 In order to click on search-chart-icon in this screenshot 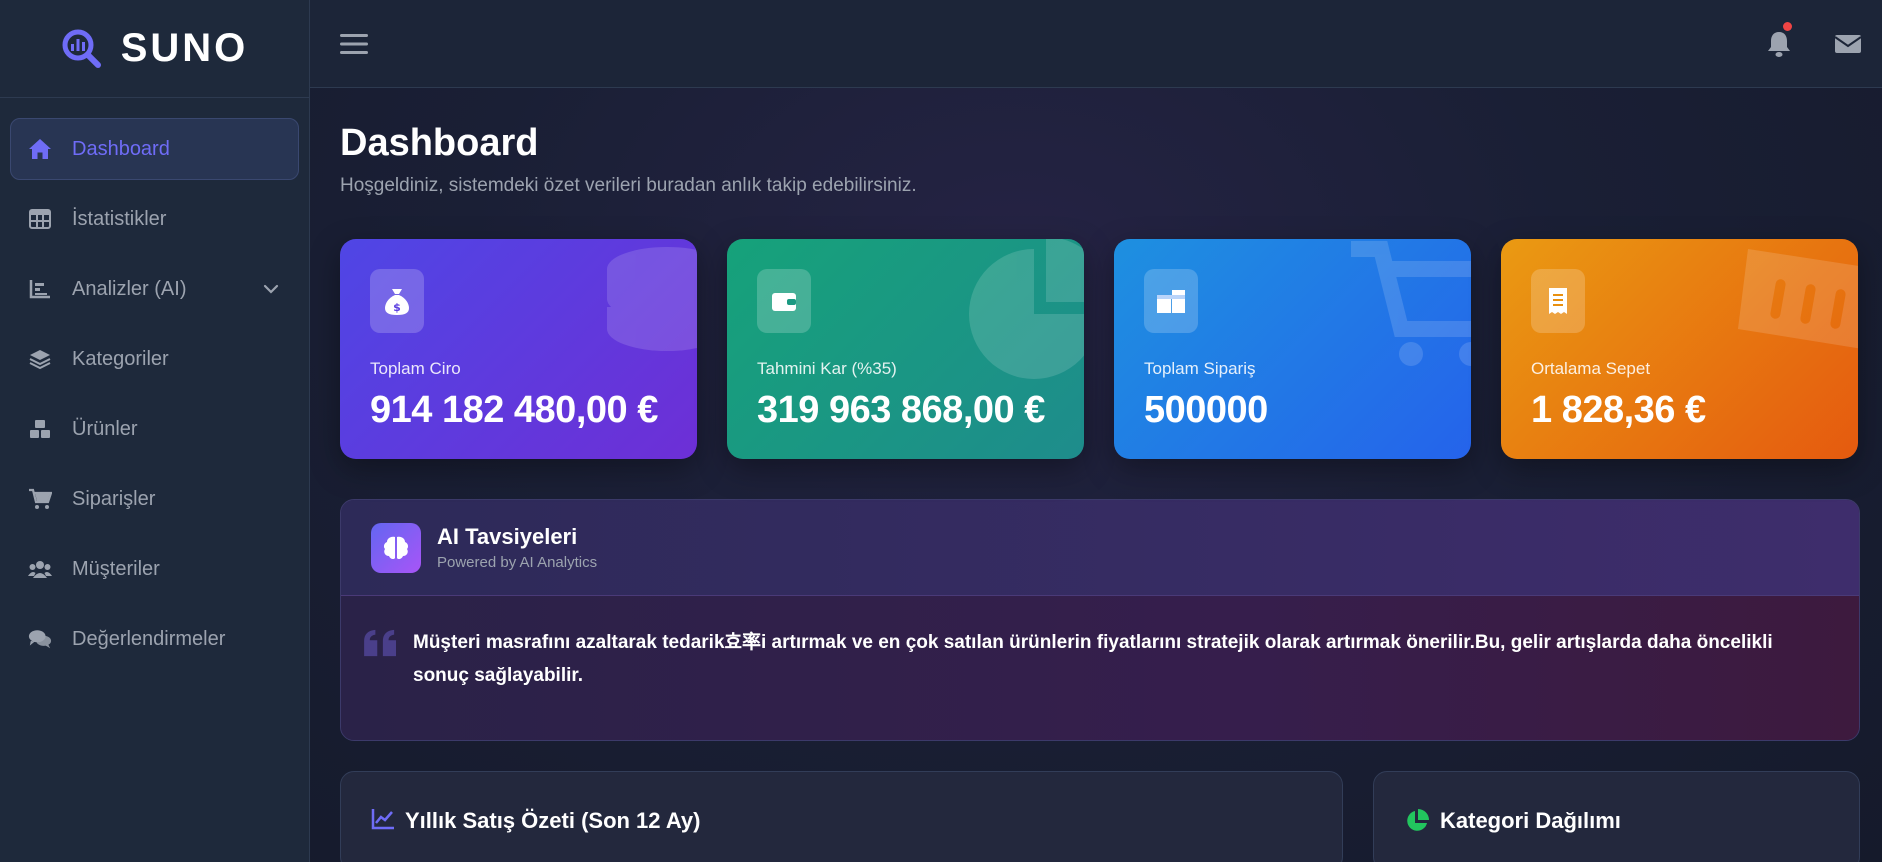, I will do `click(81, 48)`.